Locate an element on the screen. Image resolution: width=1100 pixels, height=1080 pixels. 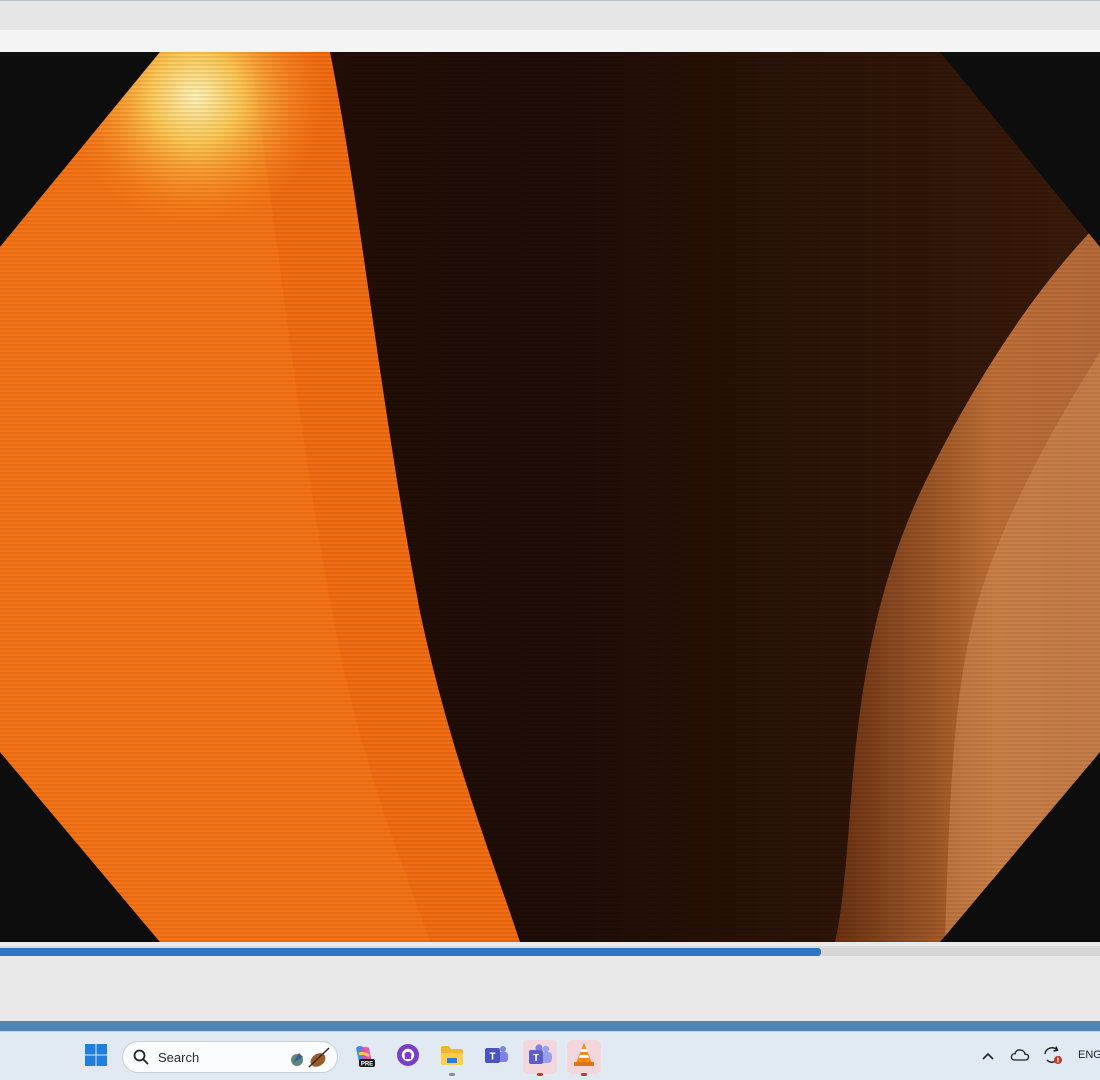
search-placeholder: Search is located at coordinates (179, 1057).